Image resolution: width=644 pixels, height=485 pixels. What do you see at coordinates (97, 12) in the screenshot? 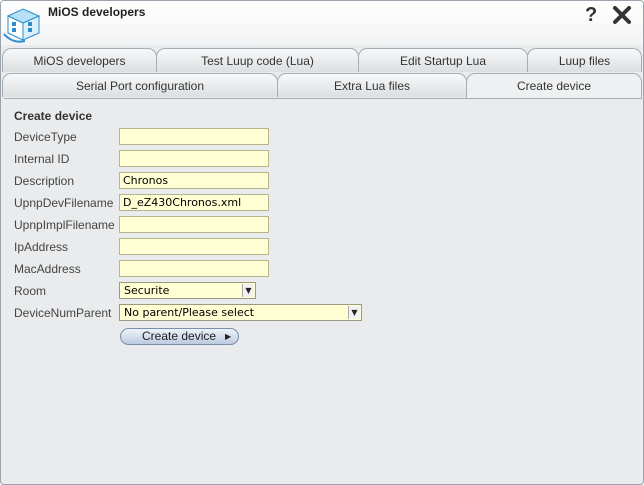
I see `window-title: MiOS developers` at bounding box center [97, 12].